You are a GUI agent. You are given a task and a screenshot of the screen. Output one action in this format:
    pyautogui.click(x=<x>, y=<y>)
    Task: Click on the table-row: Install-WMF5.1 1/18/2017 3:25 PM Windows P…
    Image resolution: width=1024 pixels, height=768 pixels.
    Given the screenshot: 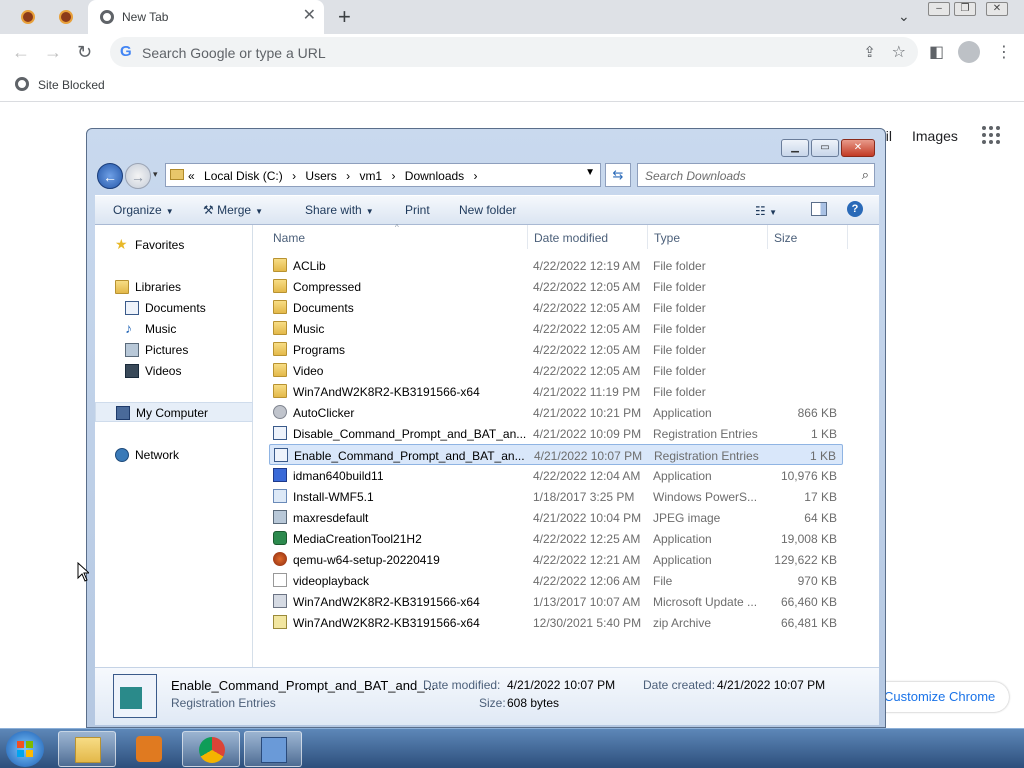 What is the action you would take?
    pyautogui.click(x=556, y=496)
    